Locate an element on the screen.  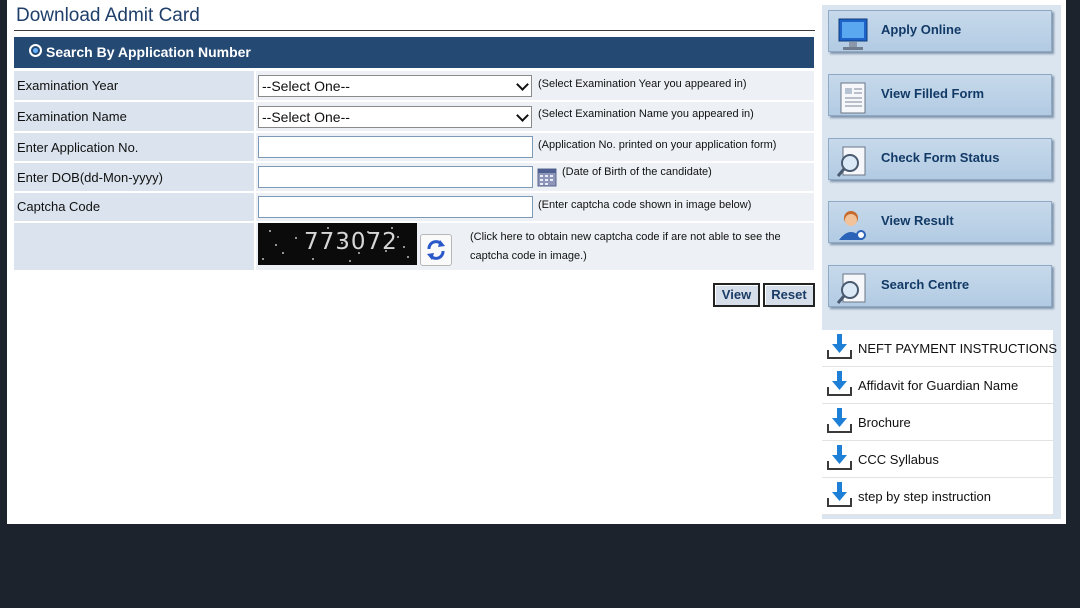
monitor-icon is located at coordinates (853, 34).